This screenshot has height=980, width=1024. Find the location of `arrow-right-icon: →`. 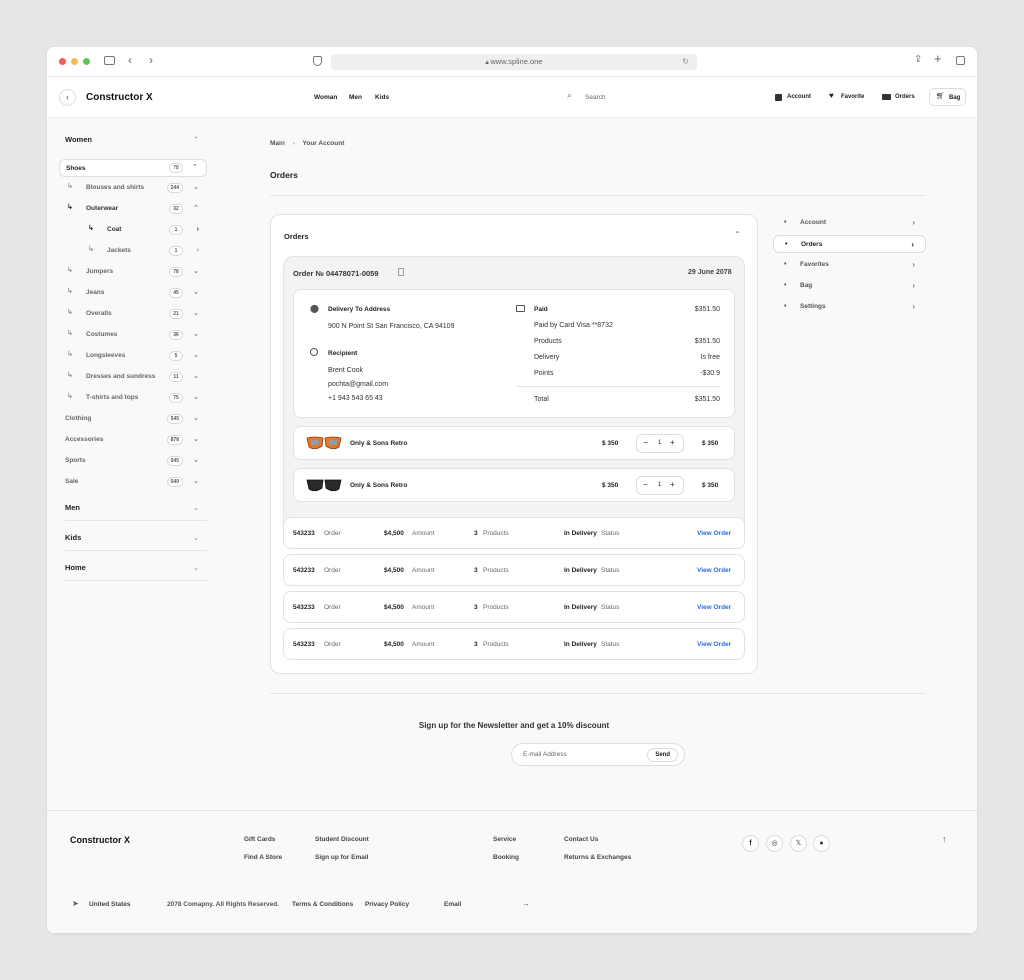

arrow-right-icon: → is located at coordinates (526, 903).